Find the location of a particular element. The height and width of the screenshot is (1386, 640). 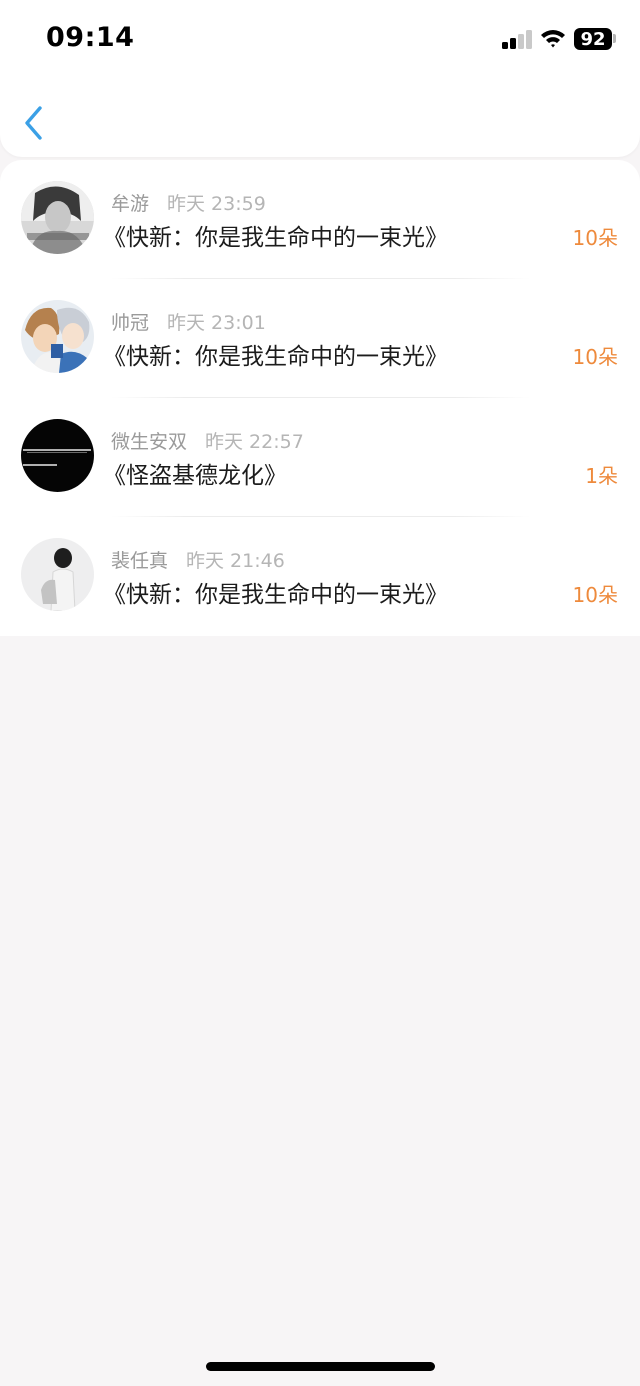

battery-level: 92 is located at coordinates (593, 39).